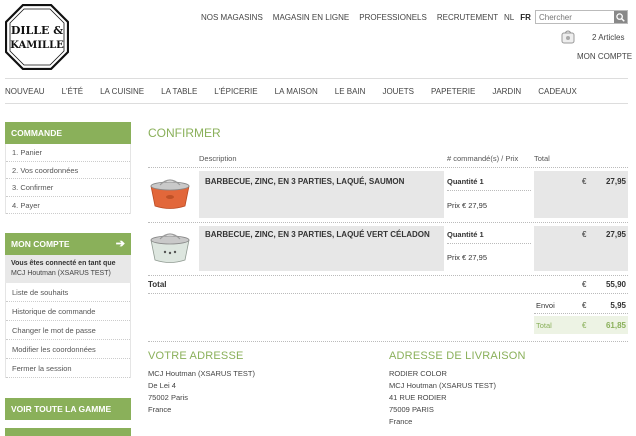 The height and width of the screenshot is (436, 636). I want to click on step-confirmer: 3. Confirmer, so click(68, 188).